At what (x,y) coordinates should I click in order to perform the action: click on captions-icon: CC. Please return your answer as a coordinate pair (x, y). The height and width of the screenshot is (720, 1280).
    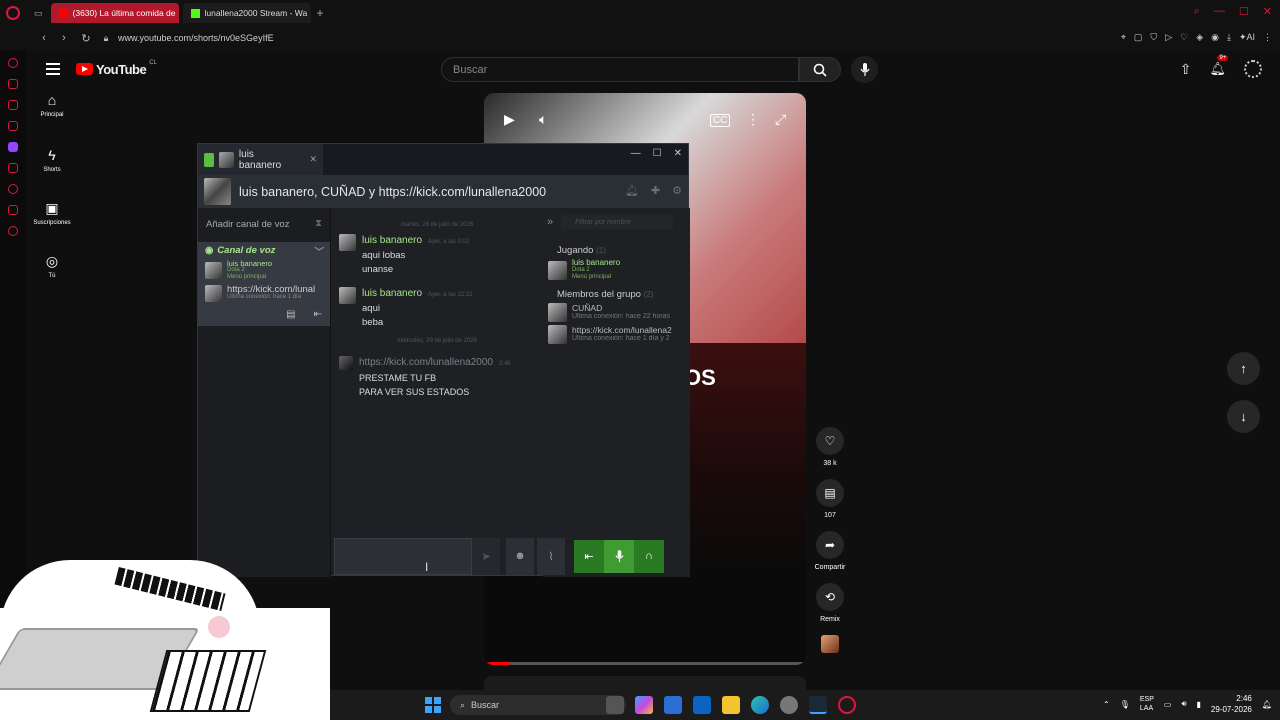
    Looking at the image, I should click on (720, 120).